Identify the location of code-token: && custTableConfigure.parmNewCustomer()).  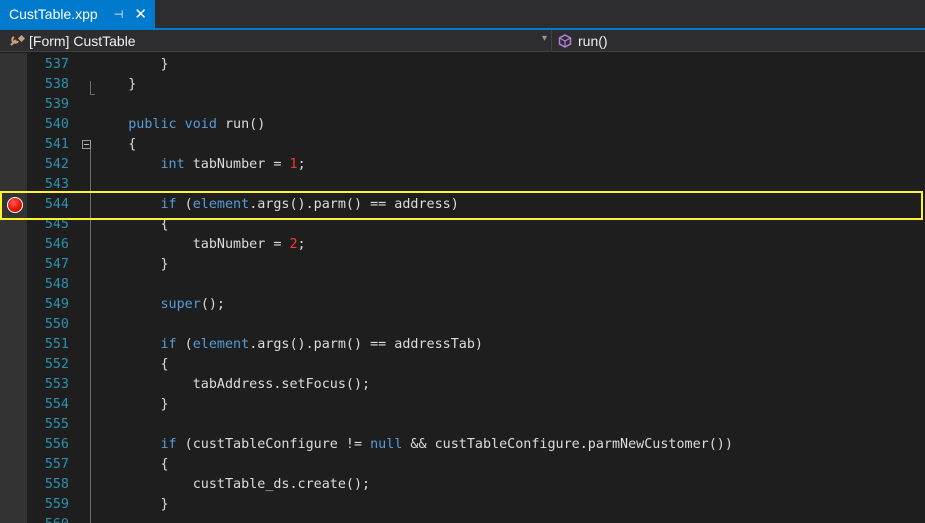
(567, 444).